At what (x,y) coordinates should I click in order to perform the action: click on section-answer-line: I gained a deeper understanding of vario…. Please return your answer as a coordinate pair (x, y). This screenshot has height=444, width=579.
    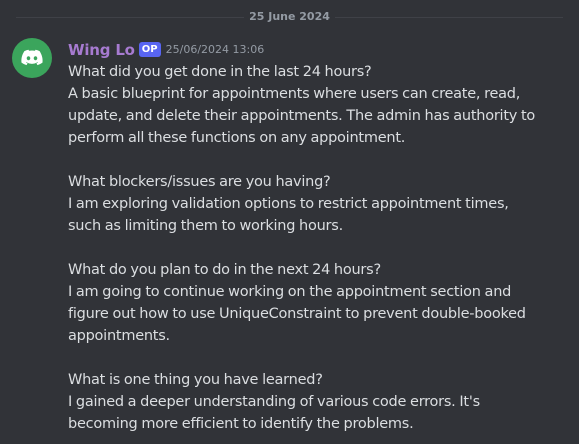
    Looking at the image, I should click on (274, 402).